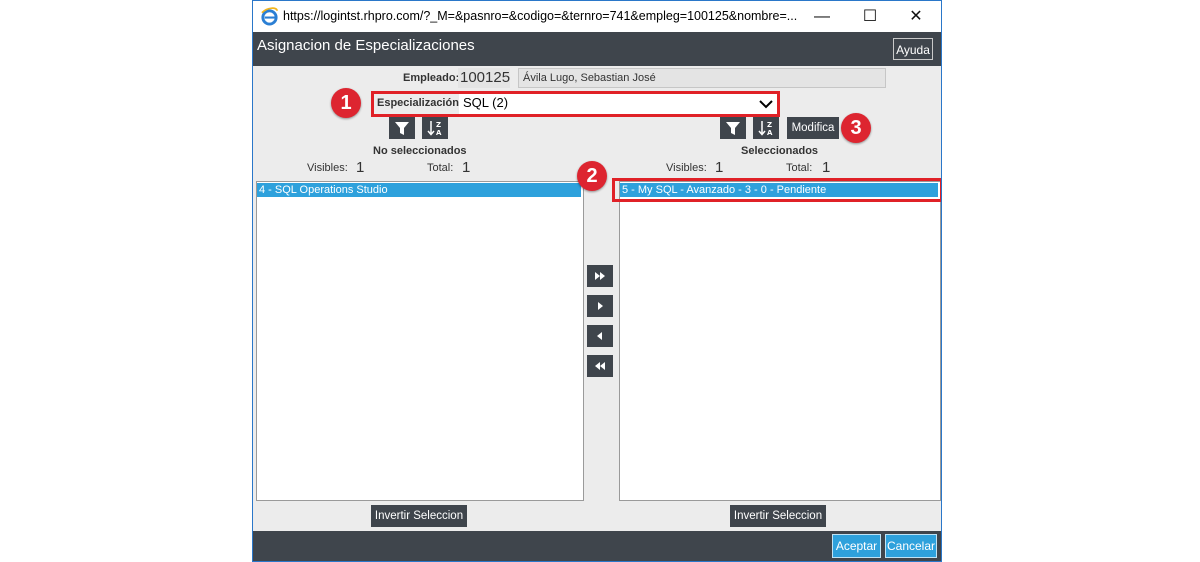 This screenshot has width=1200, height=562. Describe the element at coordinates (870, 16) in the screenshot. I see `maximize-button: ☐` at that location.